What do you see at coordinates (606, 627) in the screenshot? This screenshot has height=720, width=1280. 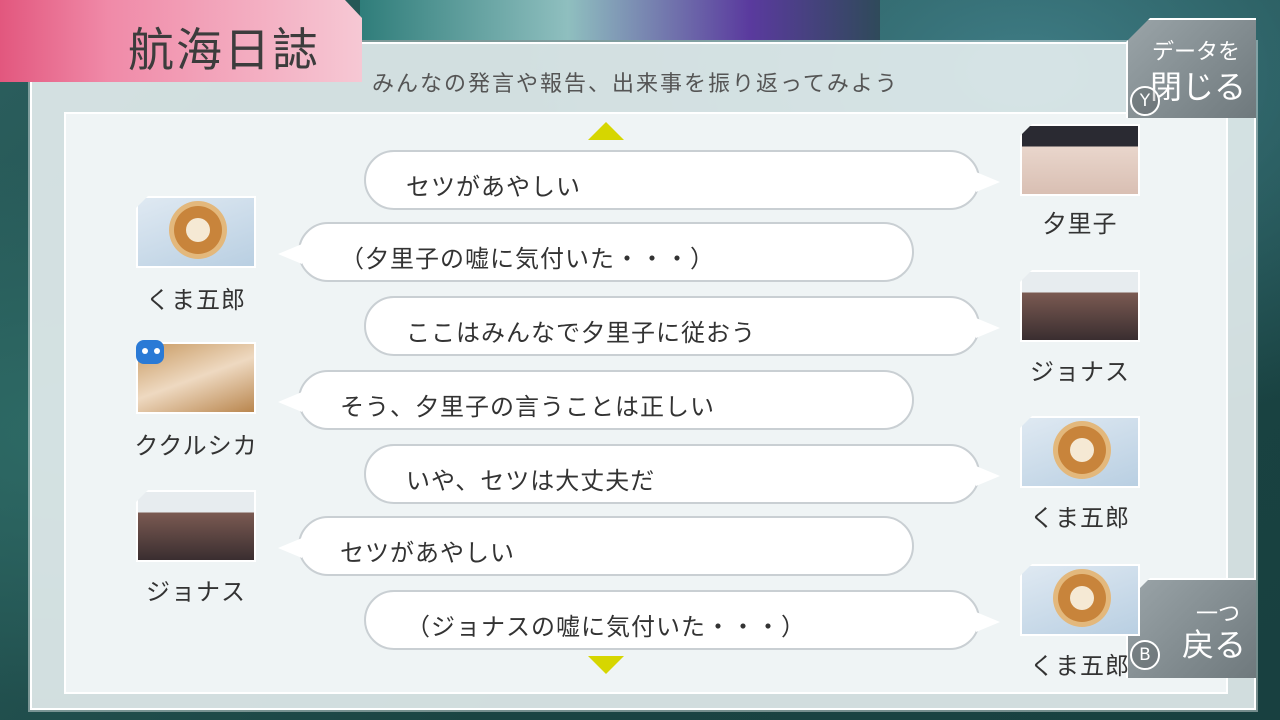 I see `log-entry-text: （ジョナスの嘘に気付いた・・・）` at bounding box center [606, 627].